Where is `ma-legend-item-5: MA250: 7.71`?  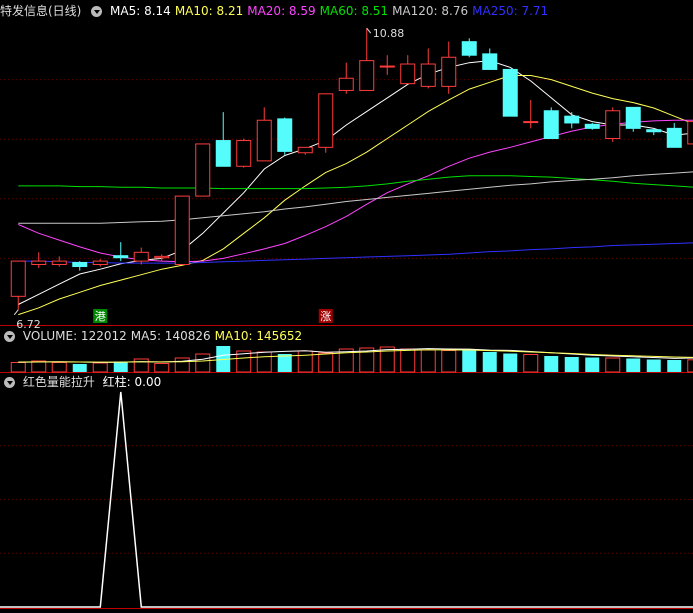 ma-legend-item-5: MA250: 7.71 is located at coordinates (510, 11).